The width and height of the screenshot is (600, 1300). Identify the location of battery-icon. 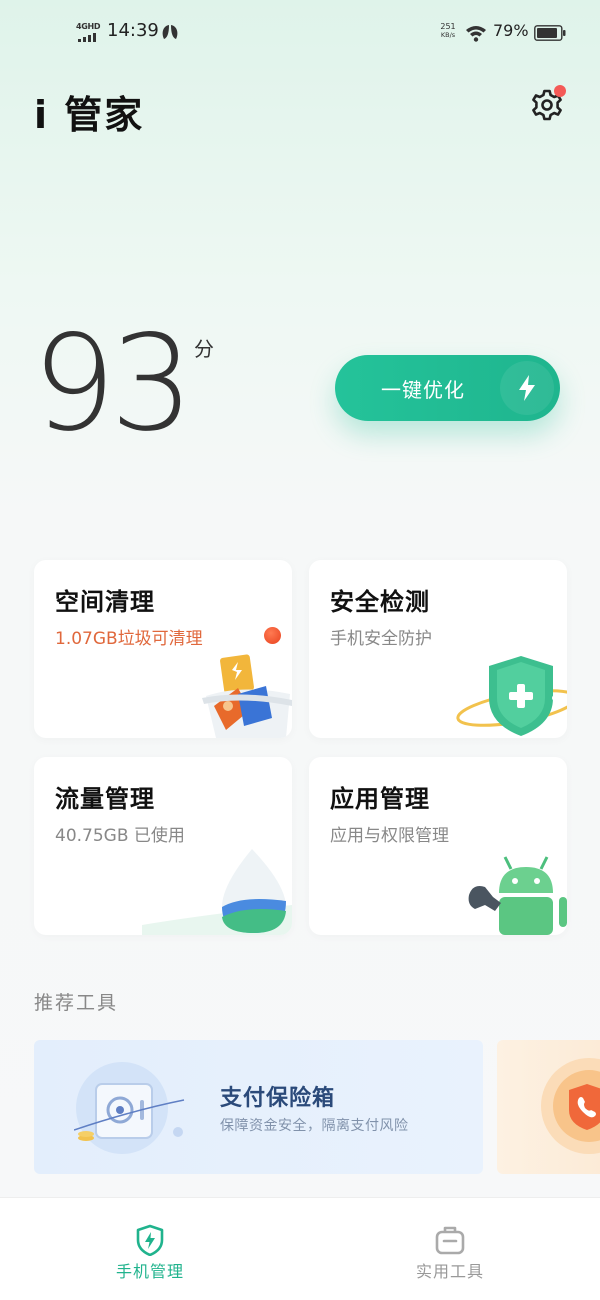
(550, 33).